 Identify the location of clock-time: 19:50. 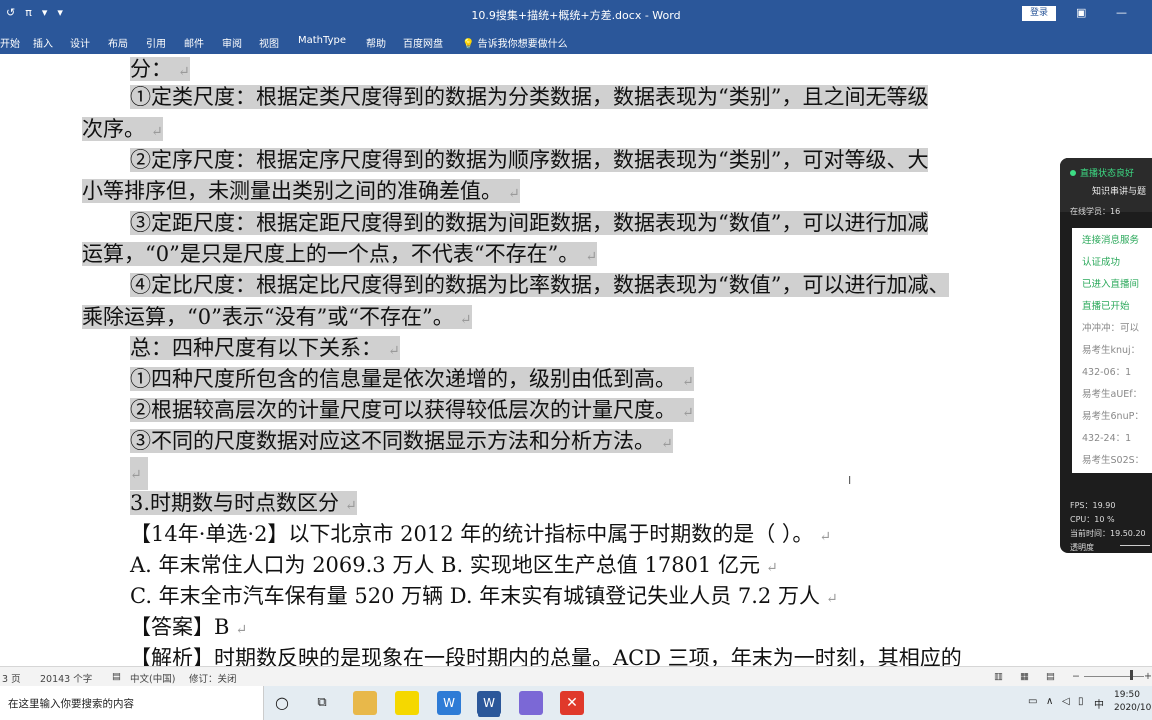
(1127, 695).